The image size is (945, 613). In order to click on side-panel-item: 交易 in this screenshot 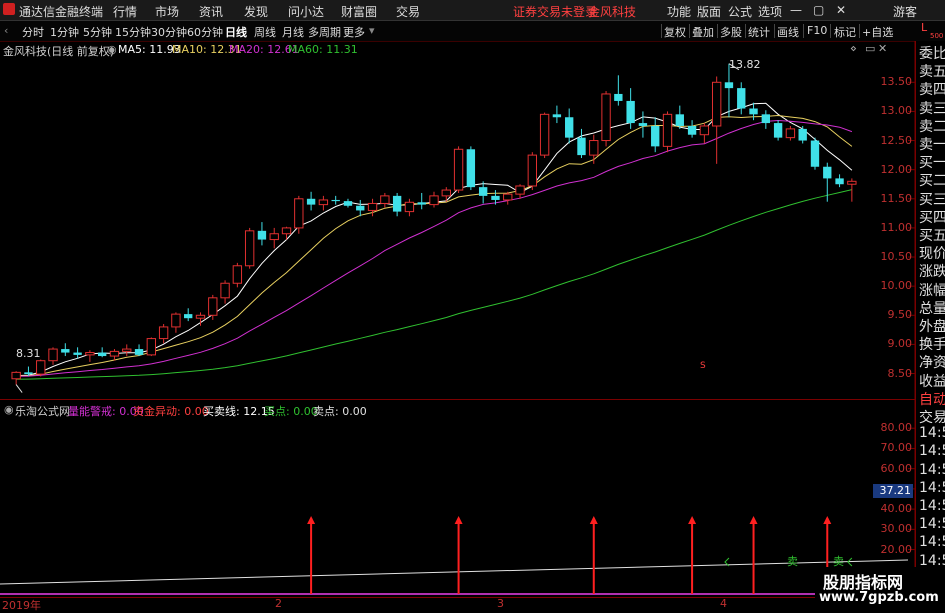, I will do `click(932, 417)`.